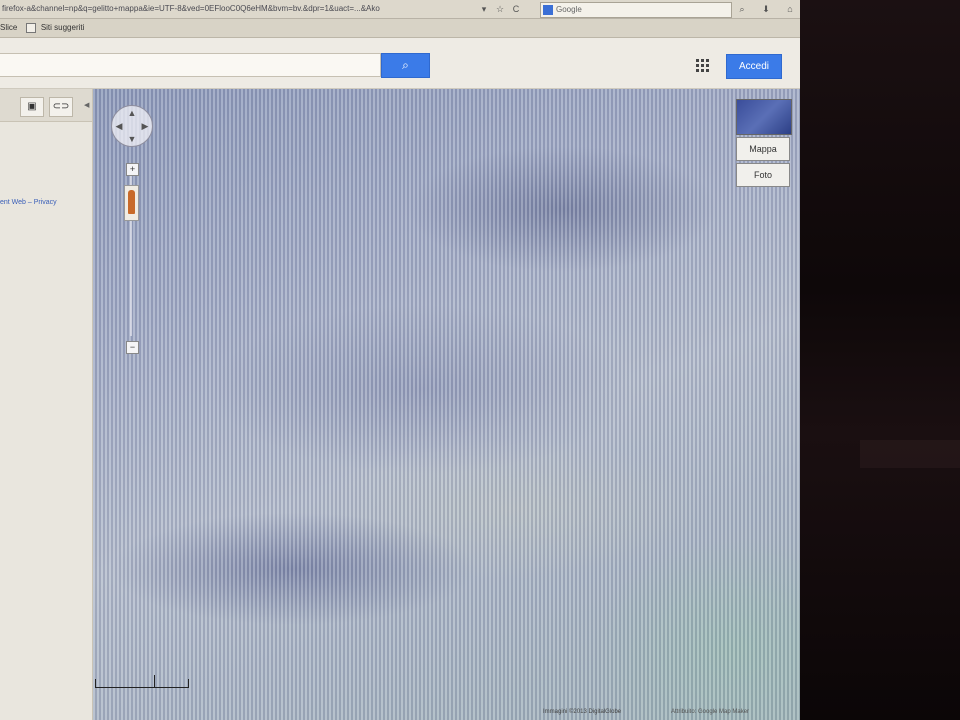 This screenshot has height=720, width=960. I want to click on satellite-thumbnail-icon, so click(764, 117).